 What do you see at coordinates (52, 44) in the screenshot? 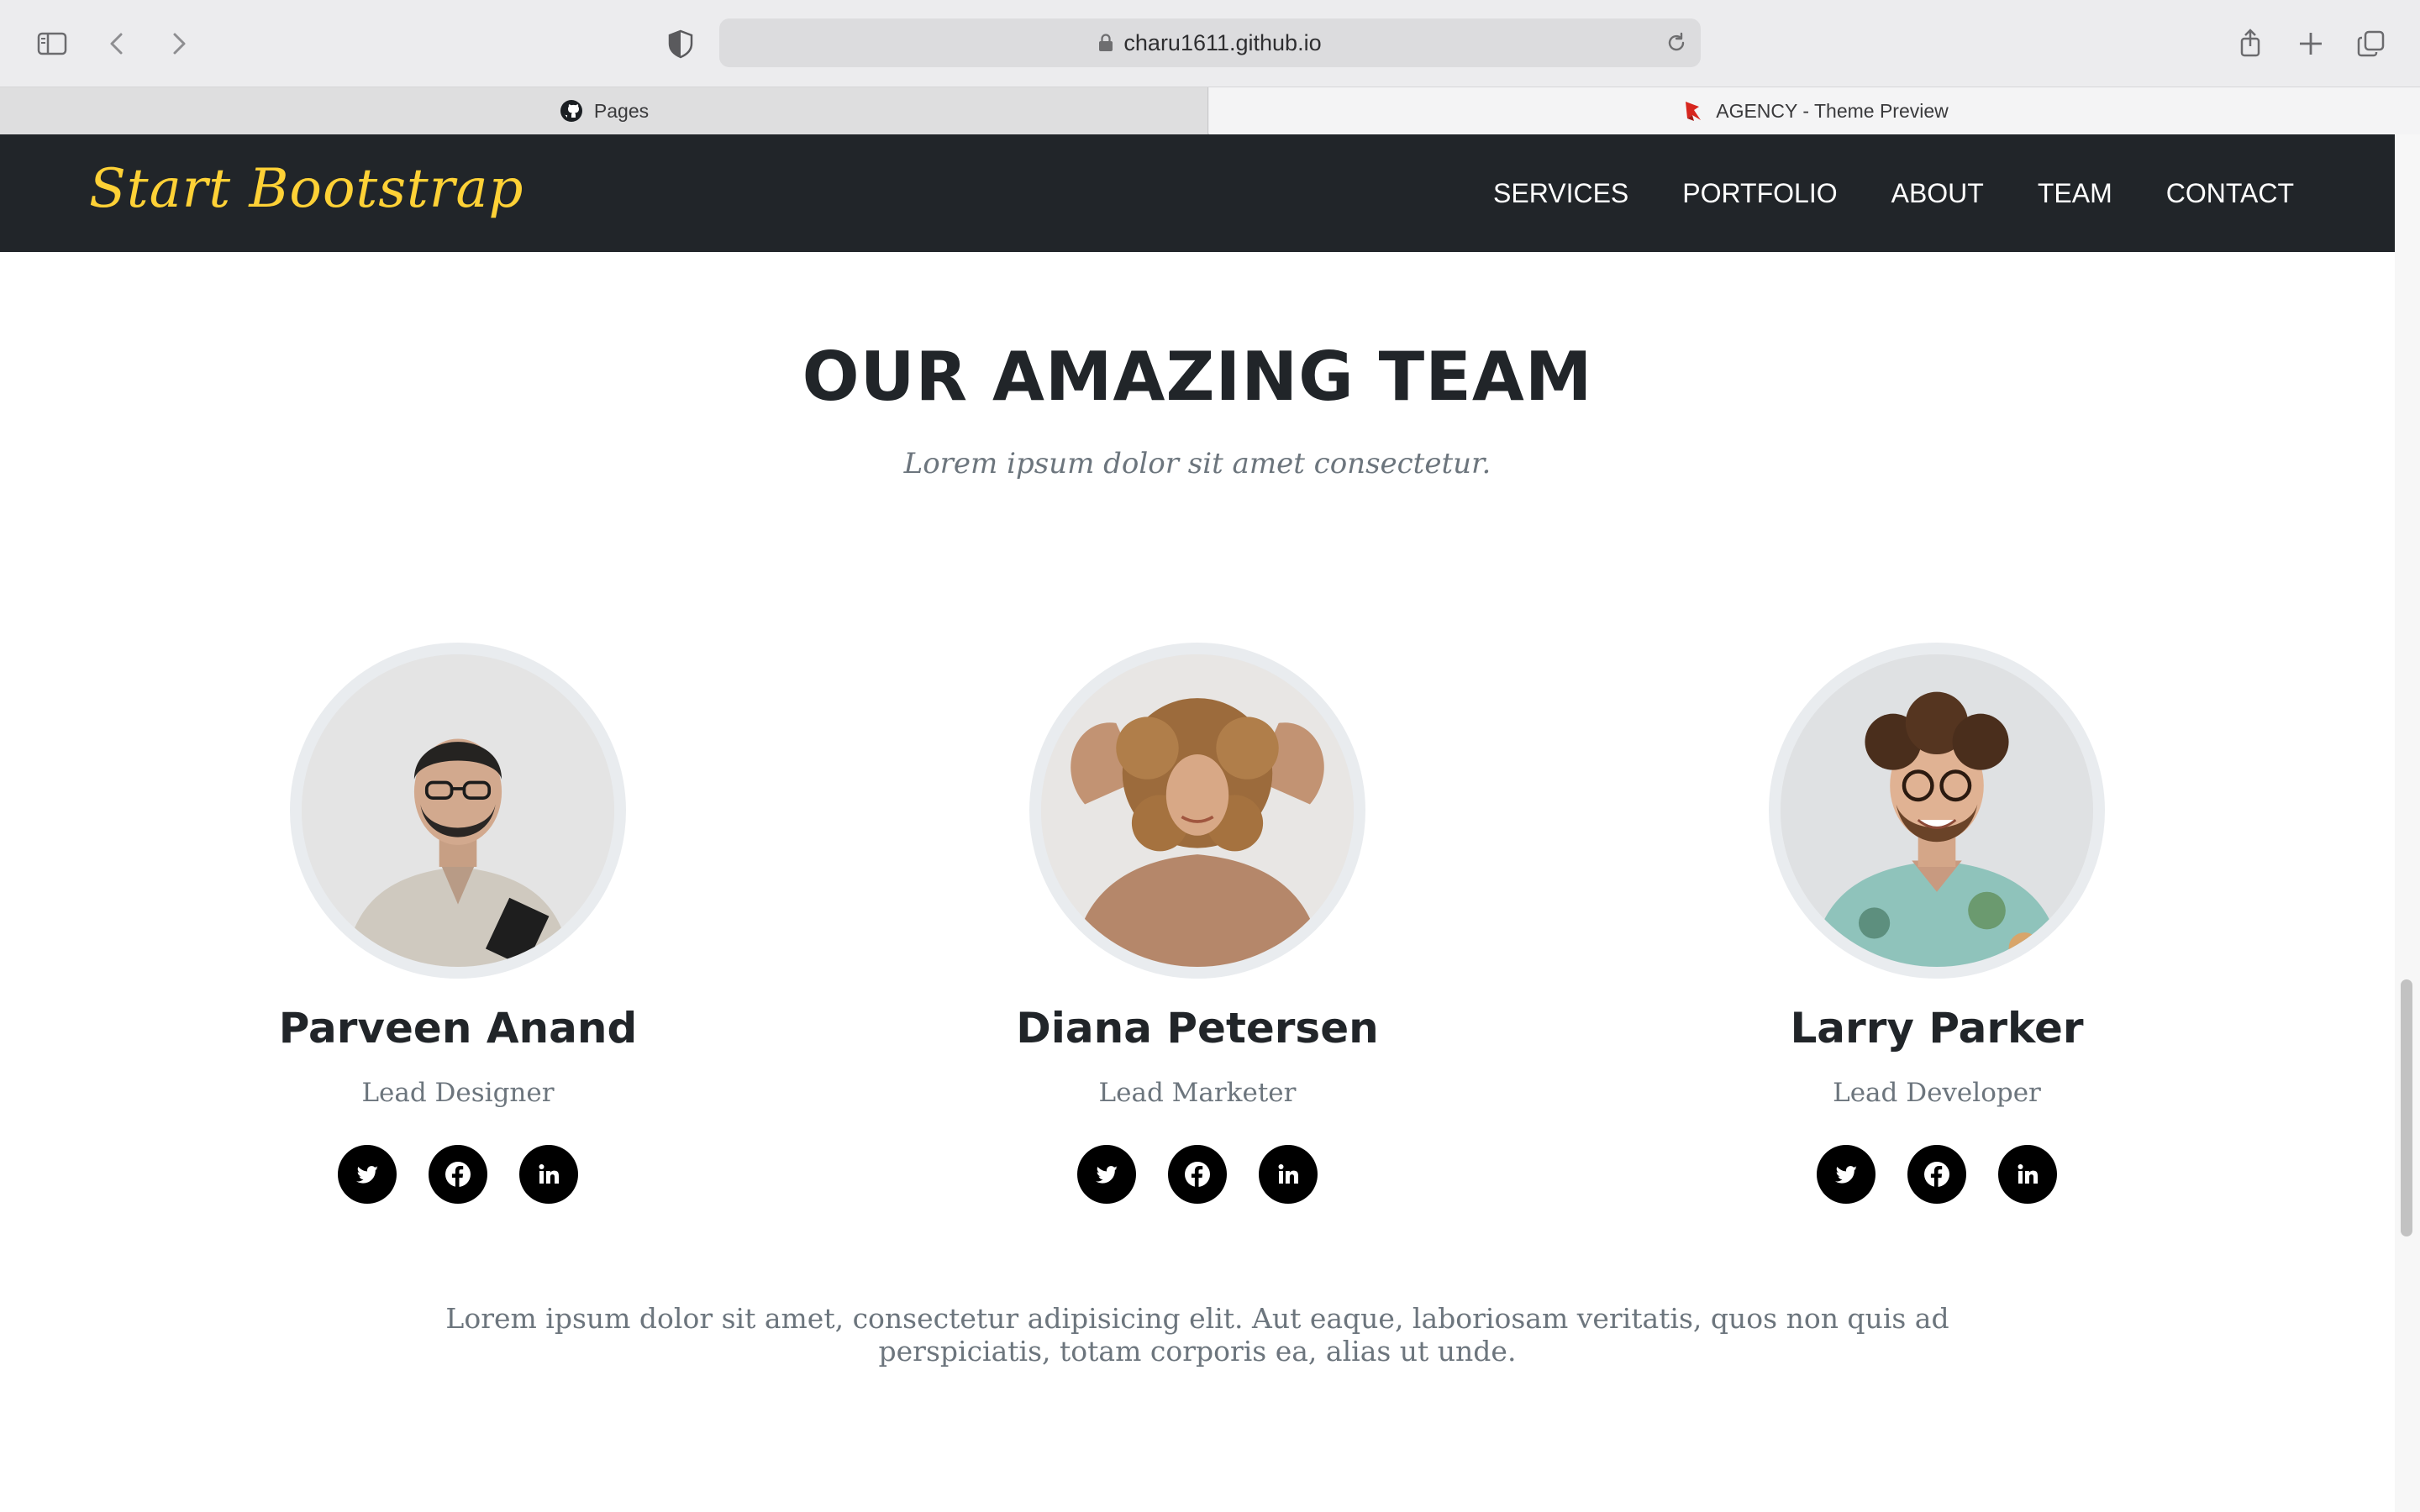
I see `sidebar-toggle-icon` at bounding box center [52, 44].